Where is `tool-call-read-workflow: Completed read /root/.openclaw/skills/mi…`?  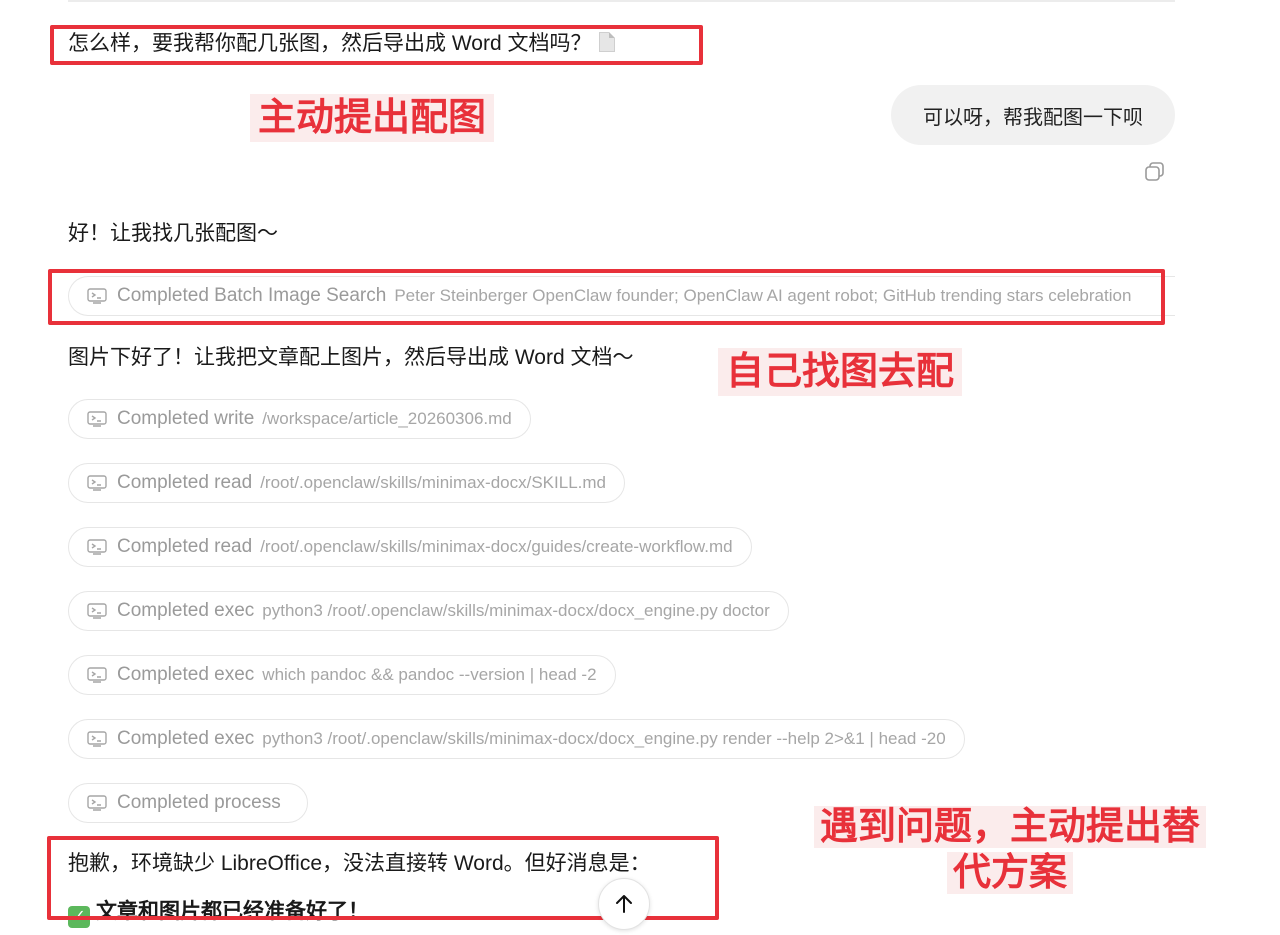 tool-call-read-workflow: Completed read /root/.openclaw/skills/mi… is located at coordinates (410, 547).